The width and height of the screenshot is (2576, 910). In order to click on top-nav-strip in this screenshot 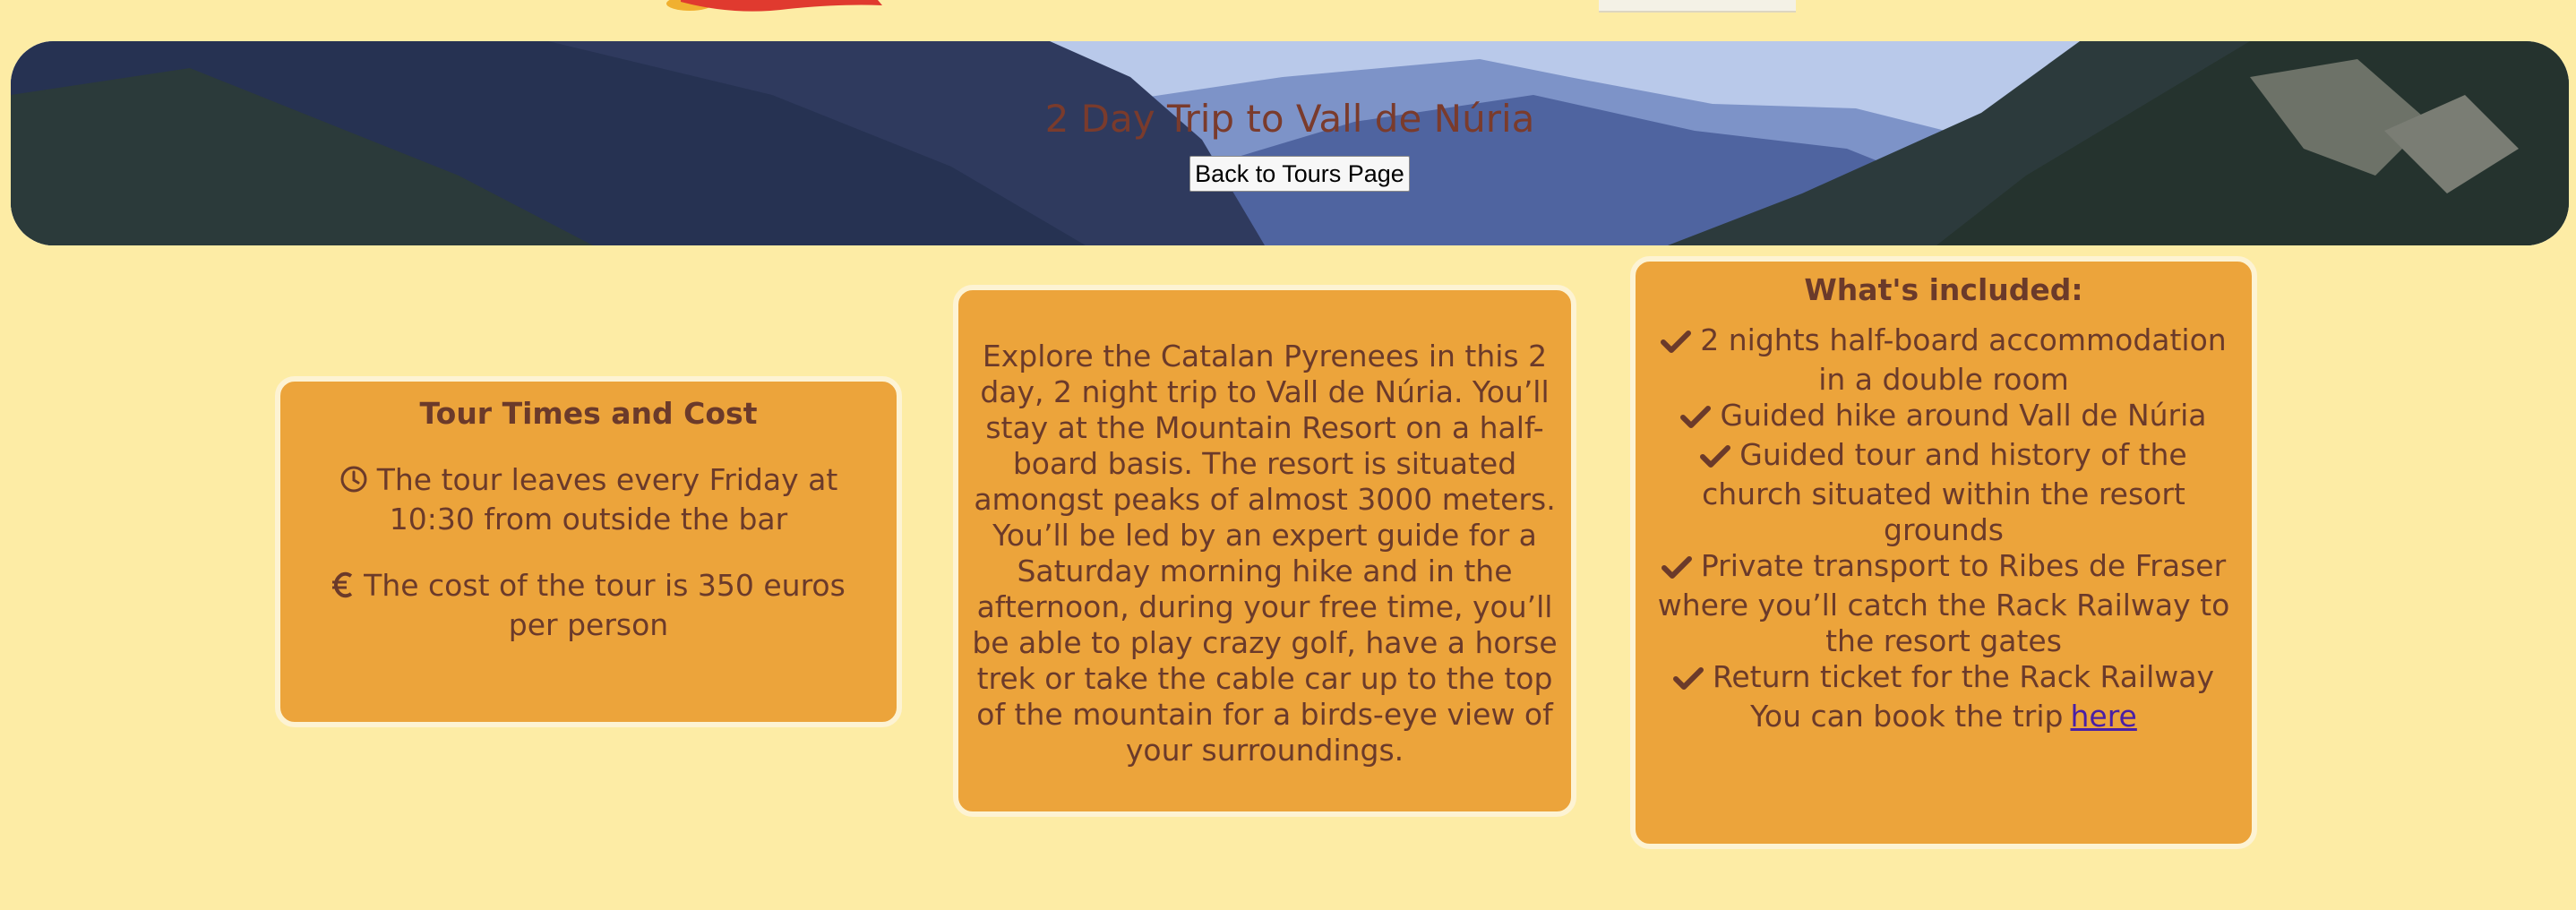, I will do `click(1697, 6)`.